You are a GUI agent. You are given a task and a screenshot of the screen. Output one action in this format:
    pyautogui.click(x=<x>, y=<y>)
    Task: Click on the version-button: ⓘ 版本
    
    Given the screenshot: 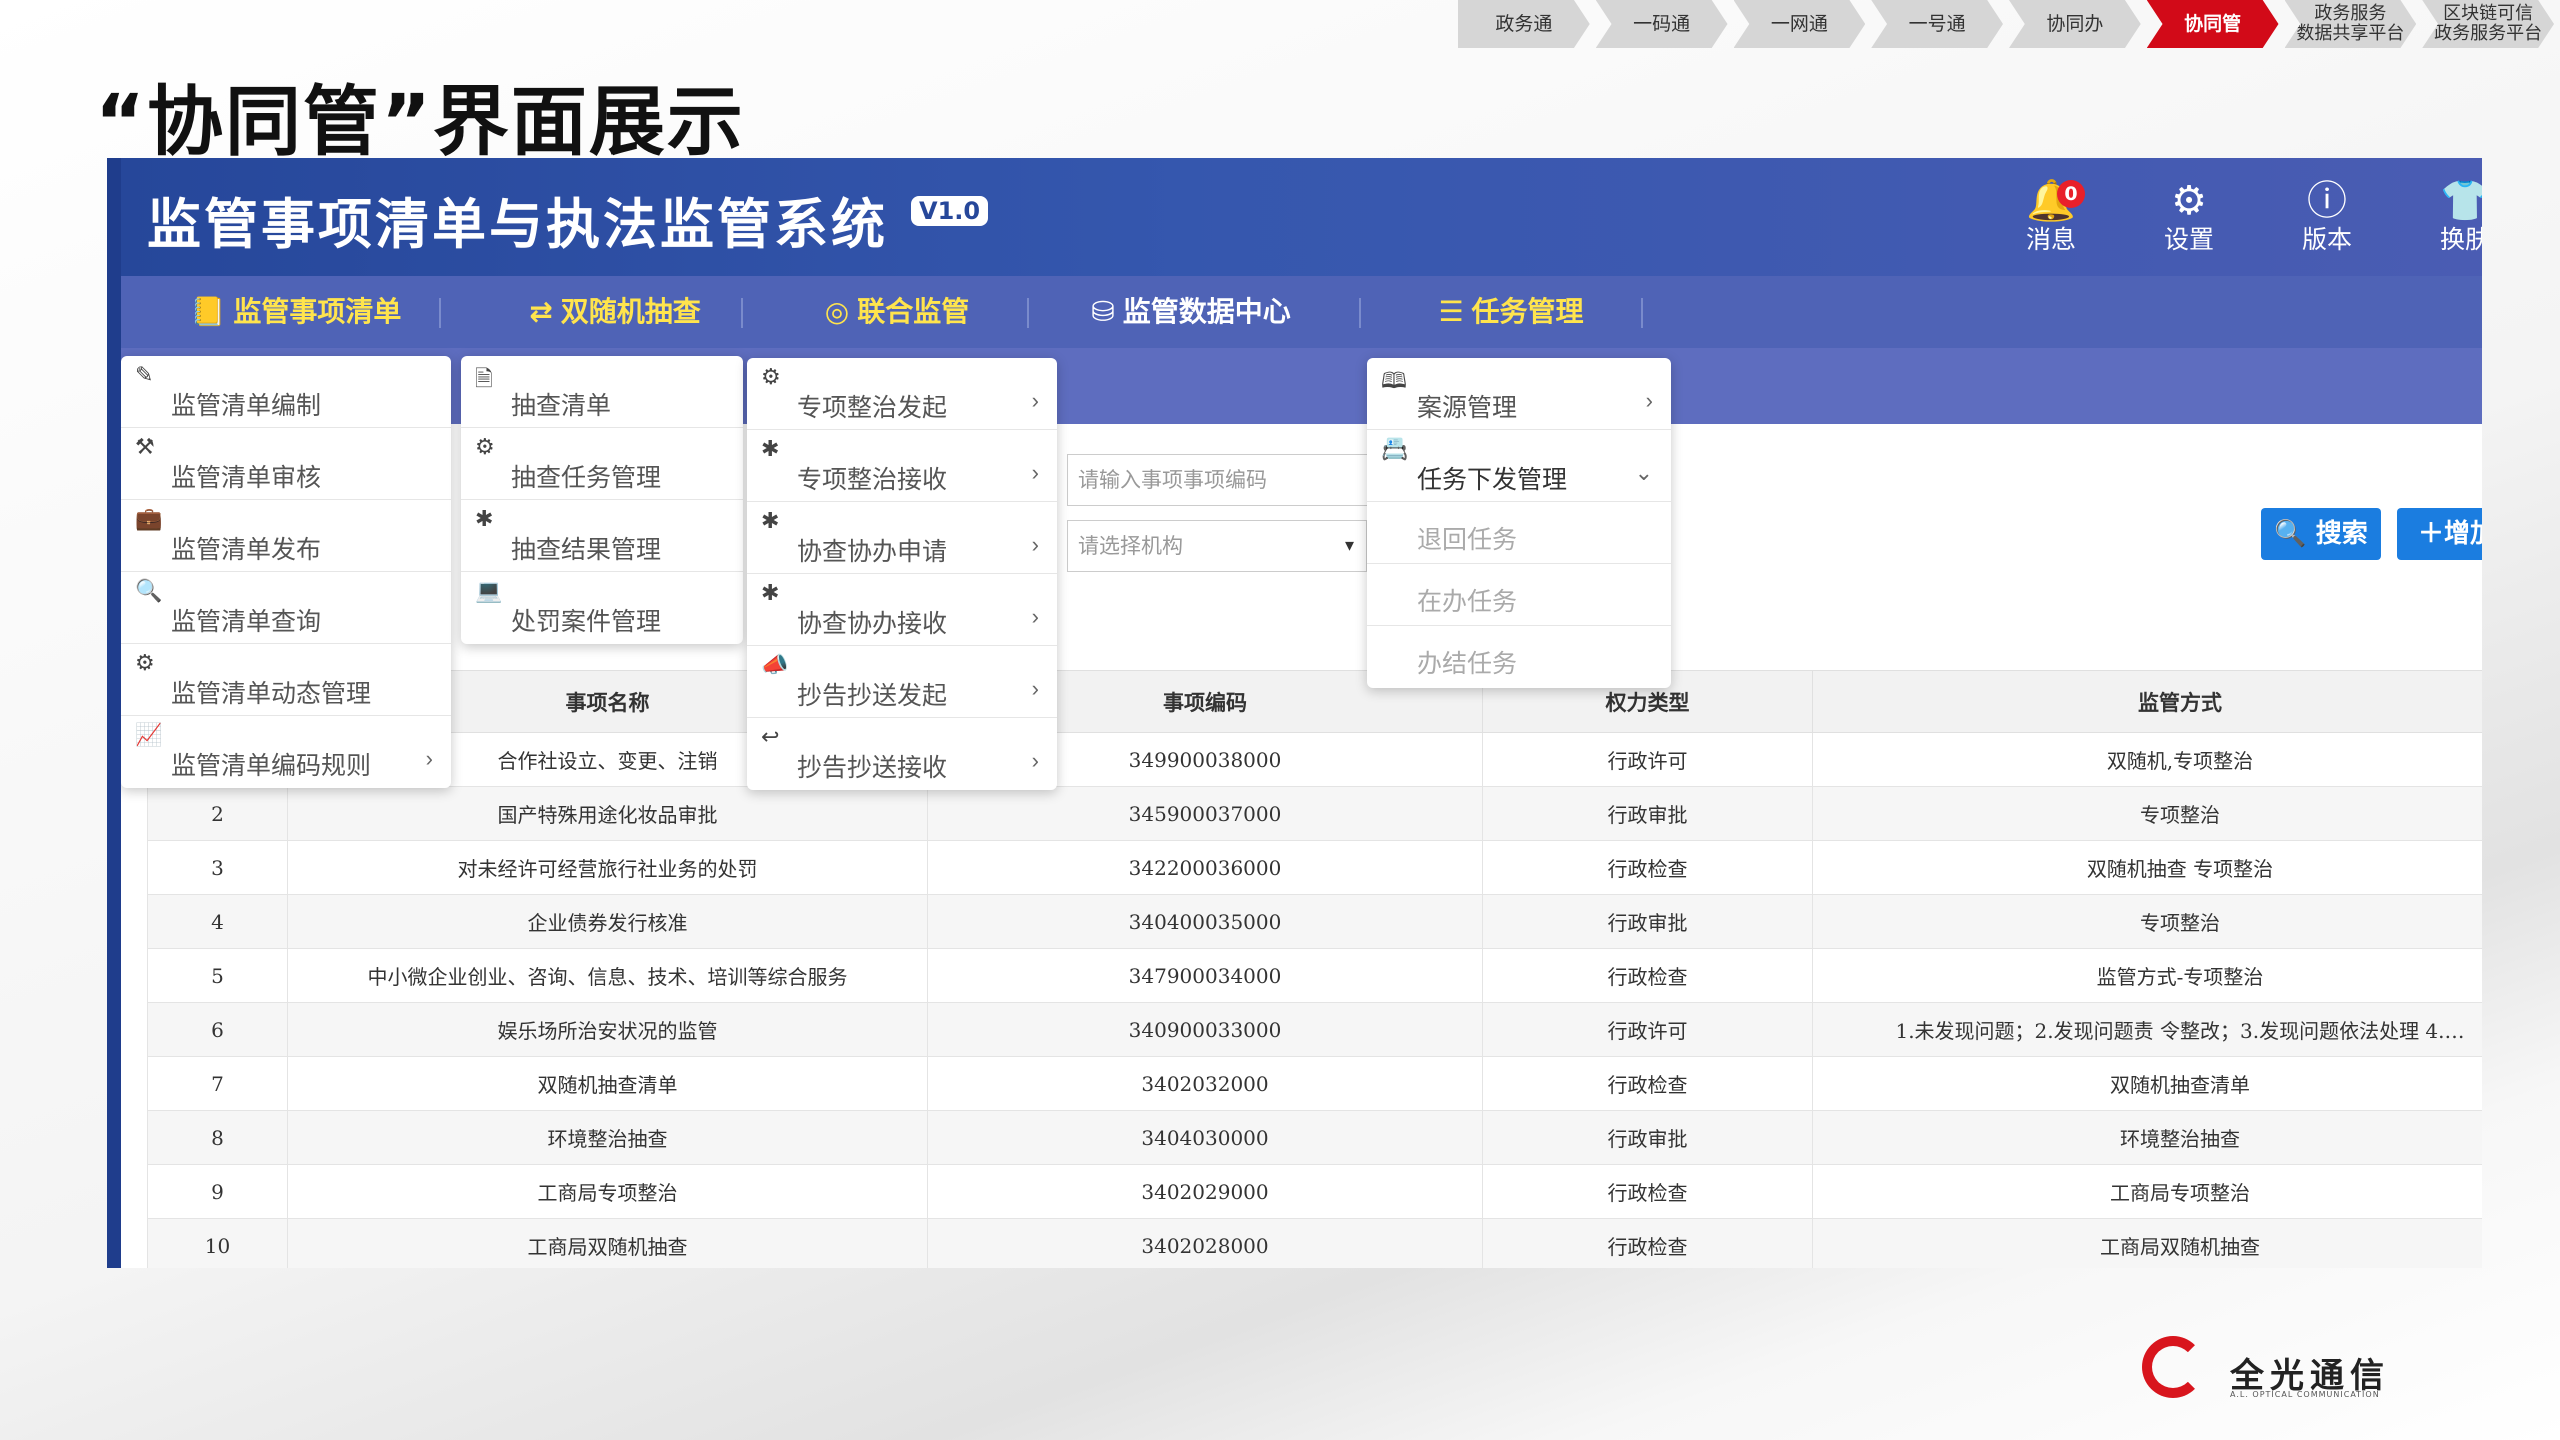 What is the action you would take?
    pyautogui.click(x=2327, y=222)
    